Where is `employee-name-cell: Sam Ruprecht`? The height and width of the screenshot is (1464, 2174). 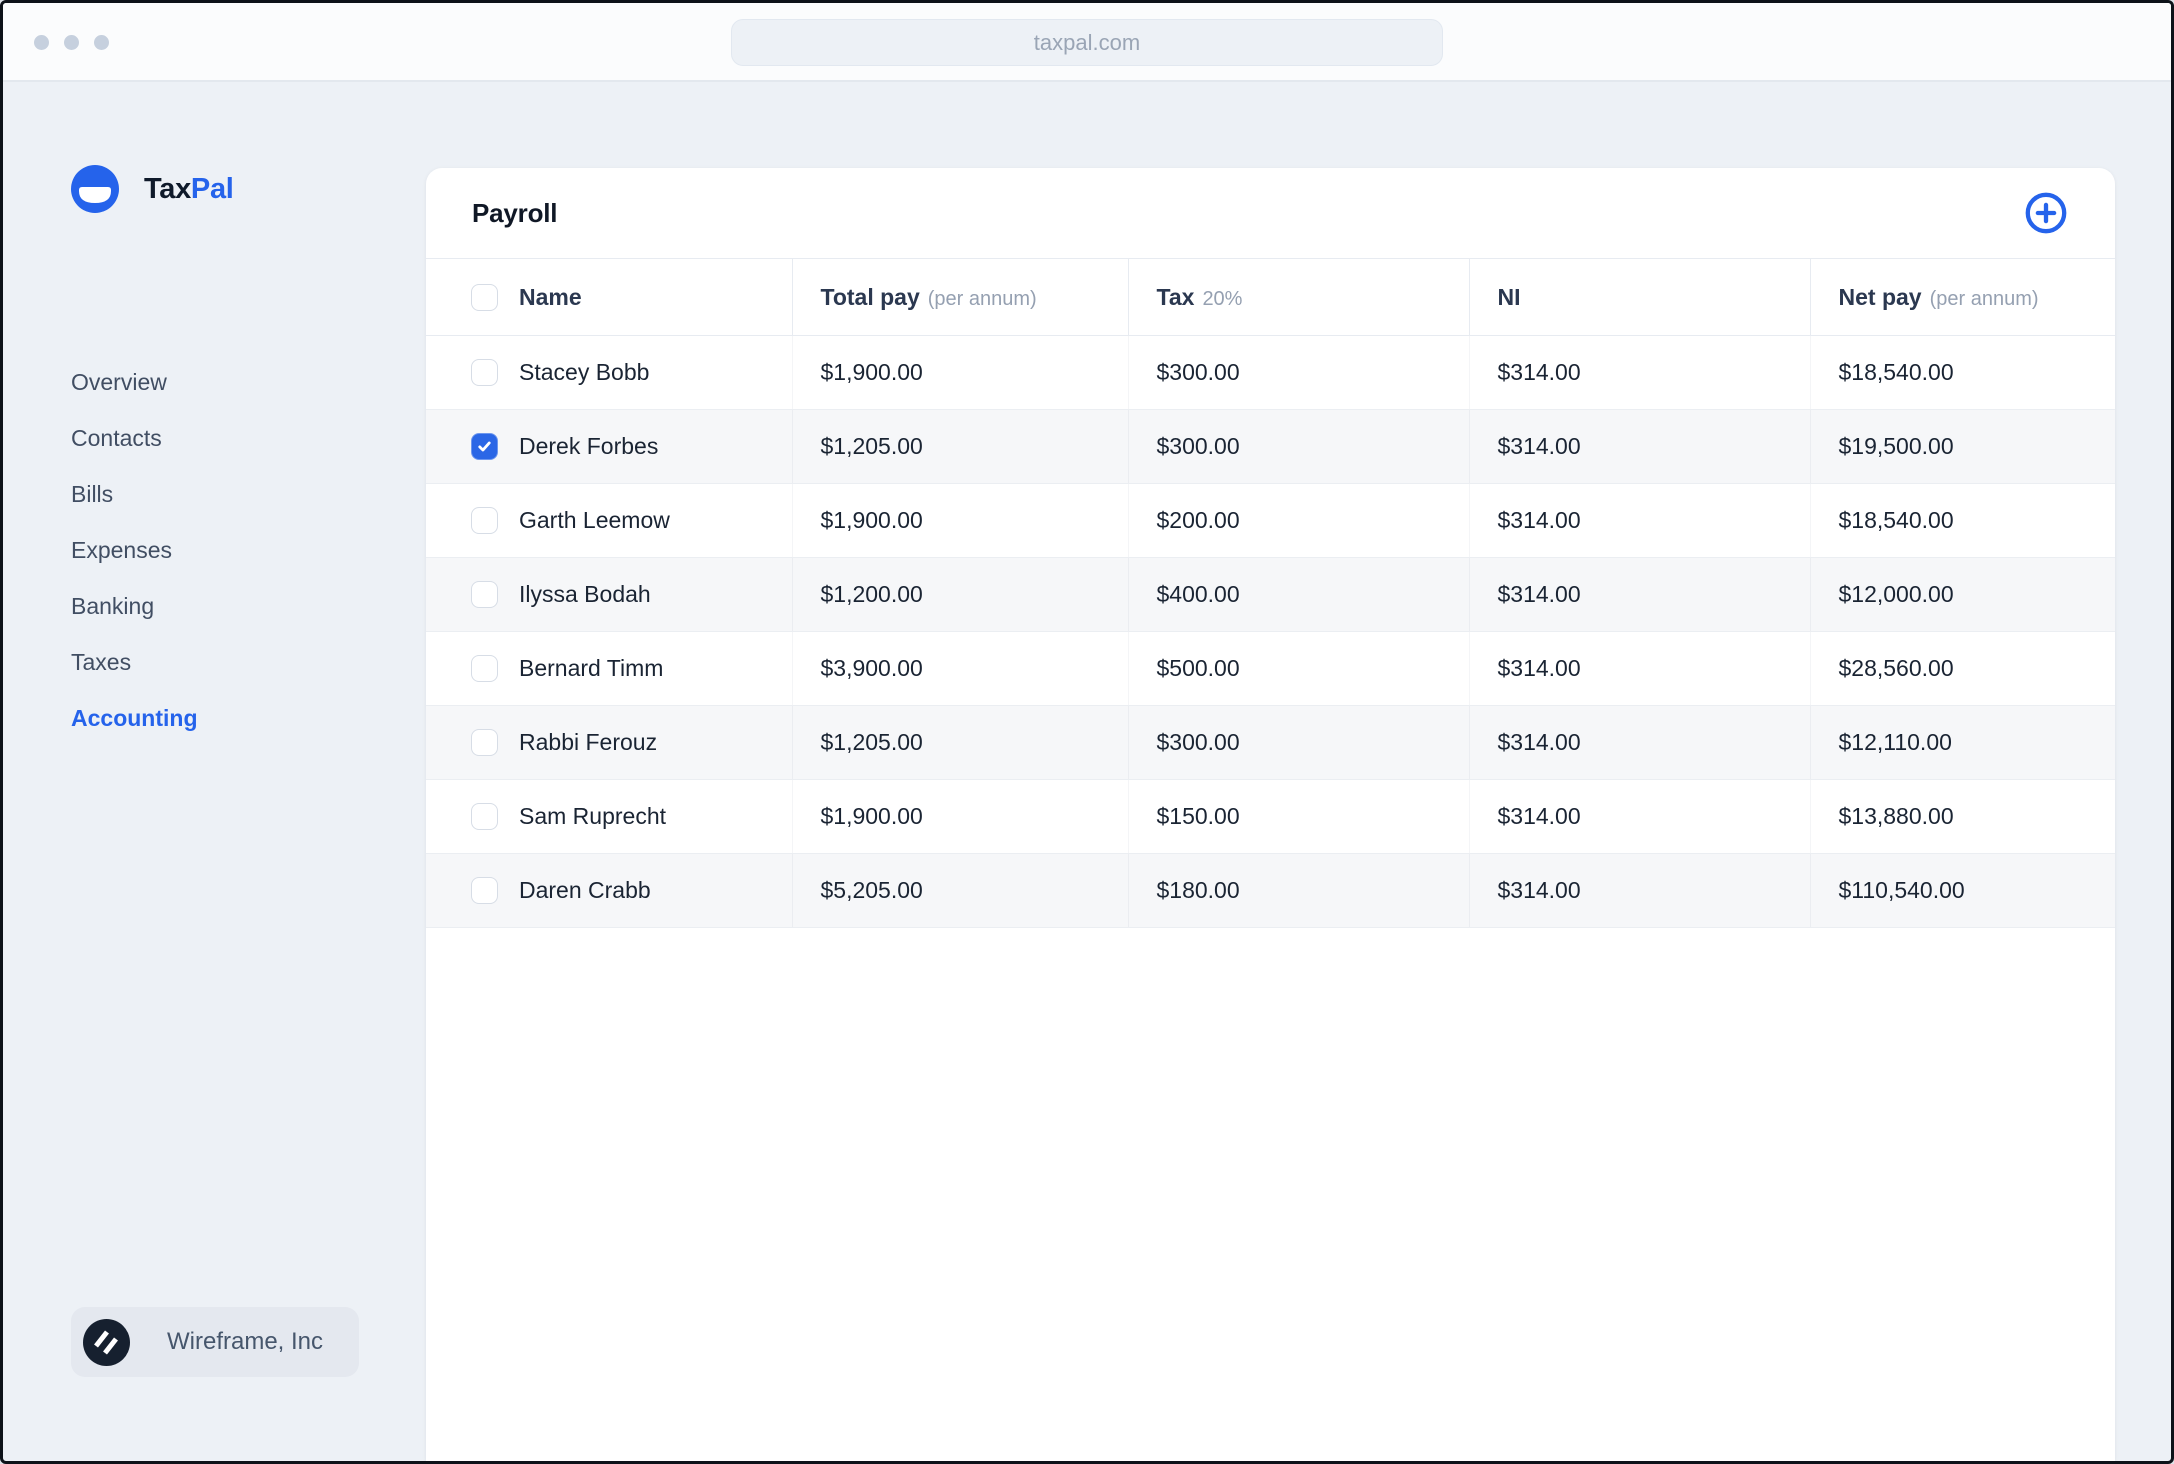 employee-name-cell: Sam Ruprecht is located at coordinates (609, 816).